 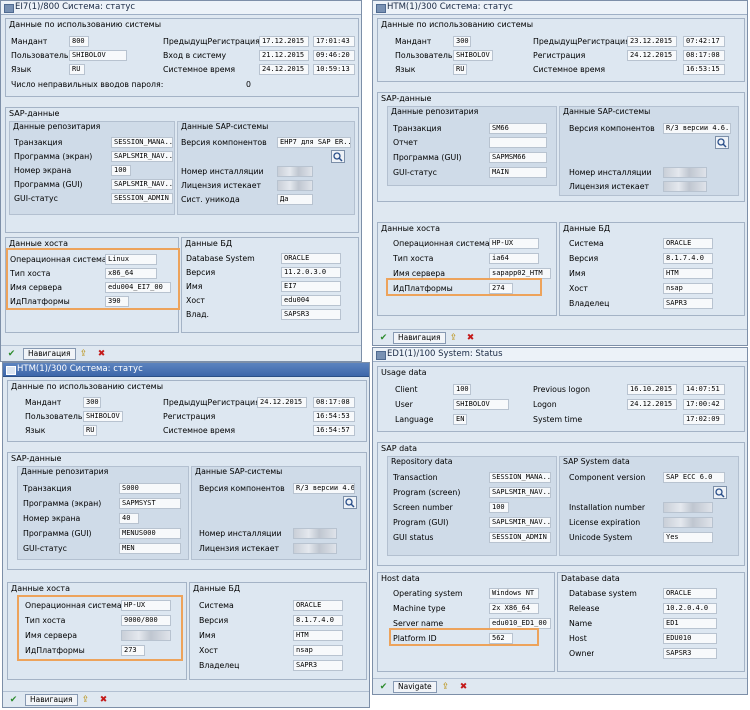 I want to click on repo-field: MENUS000, so click(x=150, y=533).